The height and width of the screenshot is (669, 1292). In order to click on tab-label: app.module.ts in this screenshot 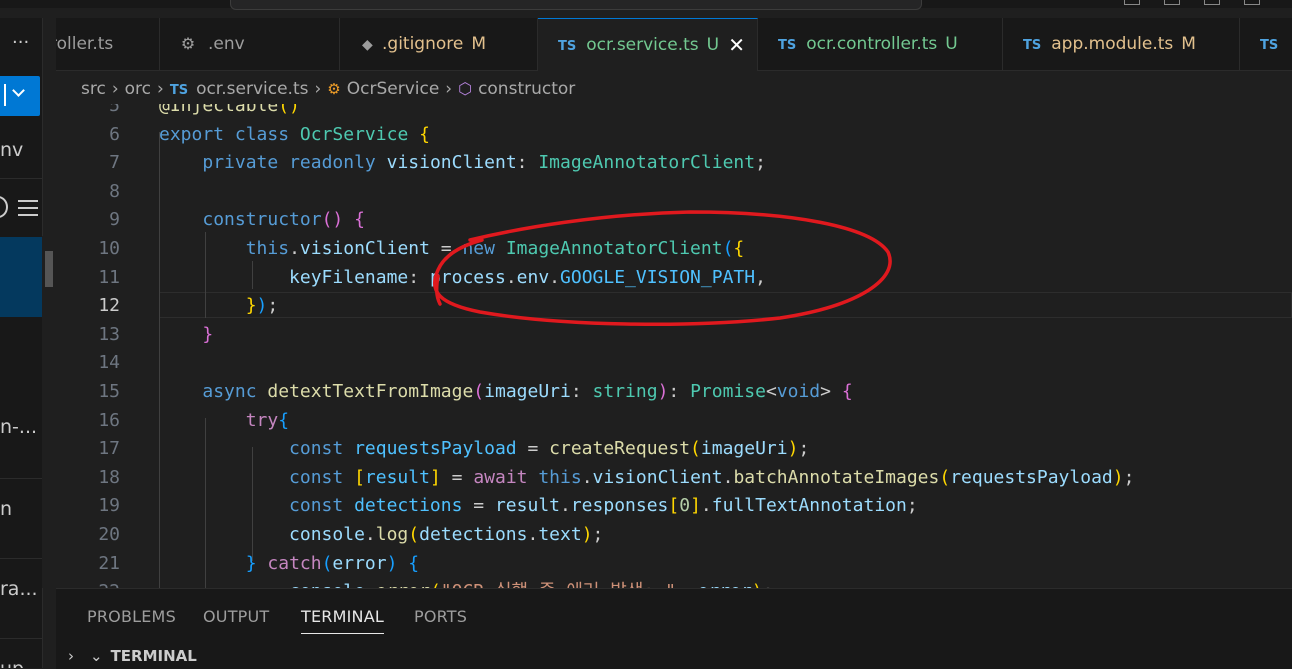, I will do `click(1112, 44)`.